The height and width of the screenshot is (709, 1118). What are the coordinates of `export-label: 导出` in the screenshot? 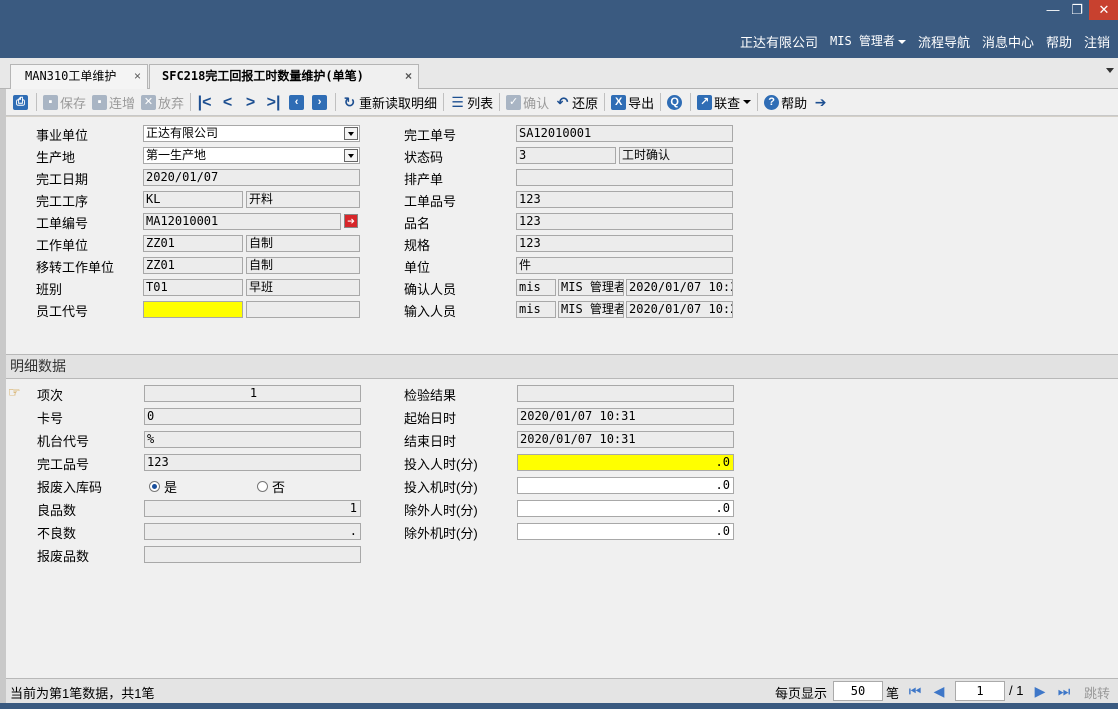 It's located at (641, 103).